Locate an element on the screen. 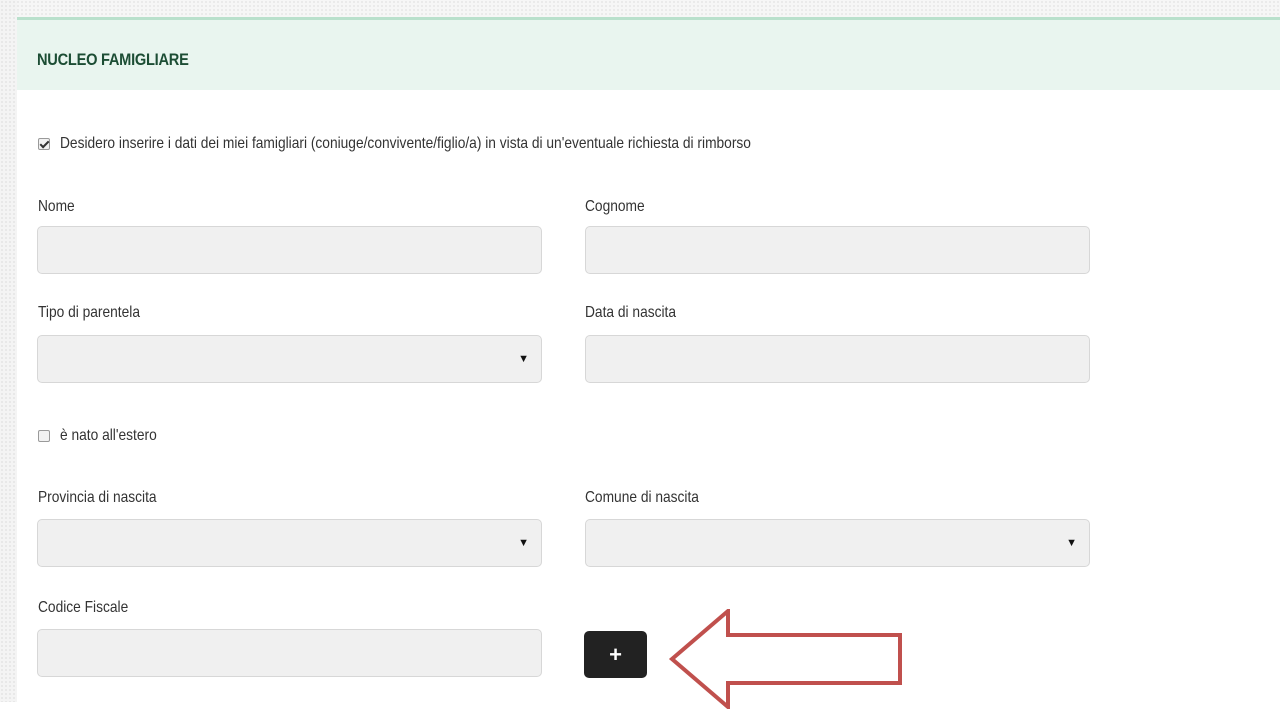 The width and height of the screenshot is (1280, 709). codice-fiscale-input is located at coordinates (289, 653).